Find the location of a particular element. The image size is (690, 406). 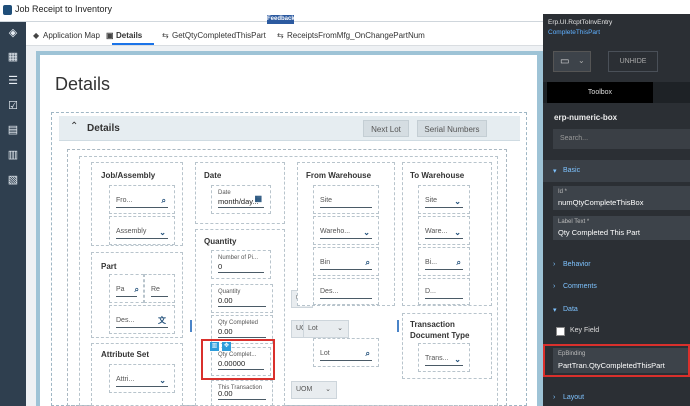

lot-field: Lot ⌕ is located at coordinates (346, 352).